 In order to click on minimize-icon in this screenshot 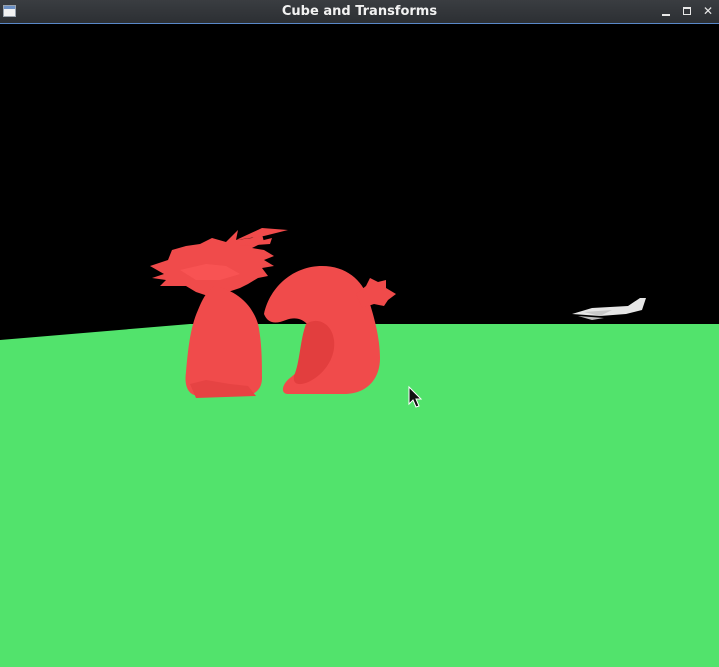, I will do `click(667, 11)`.